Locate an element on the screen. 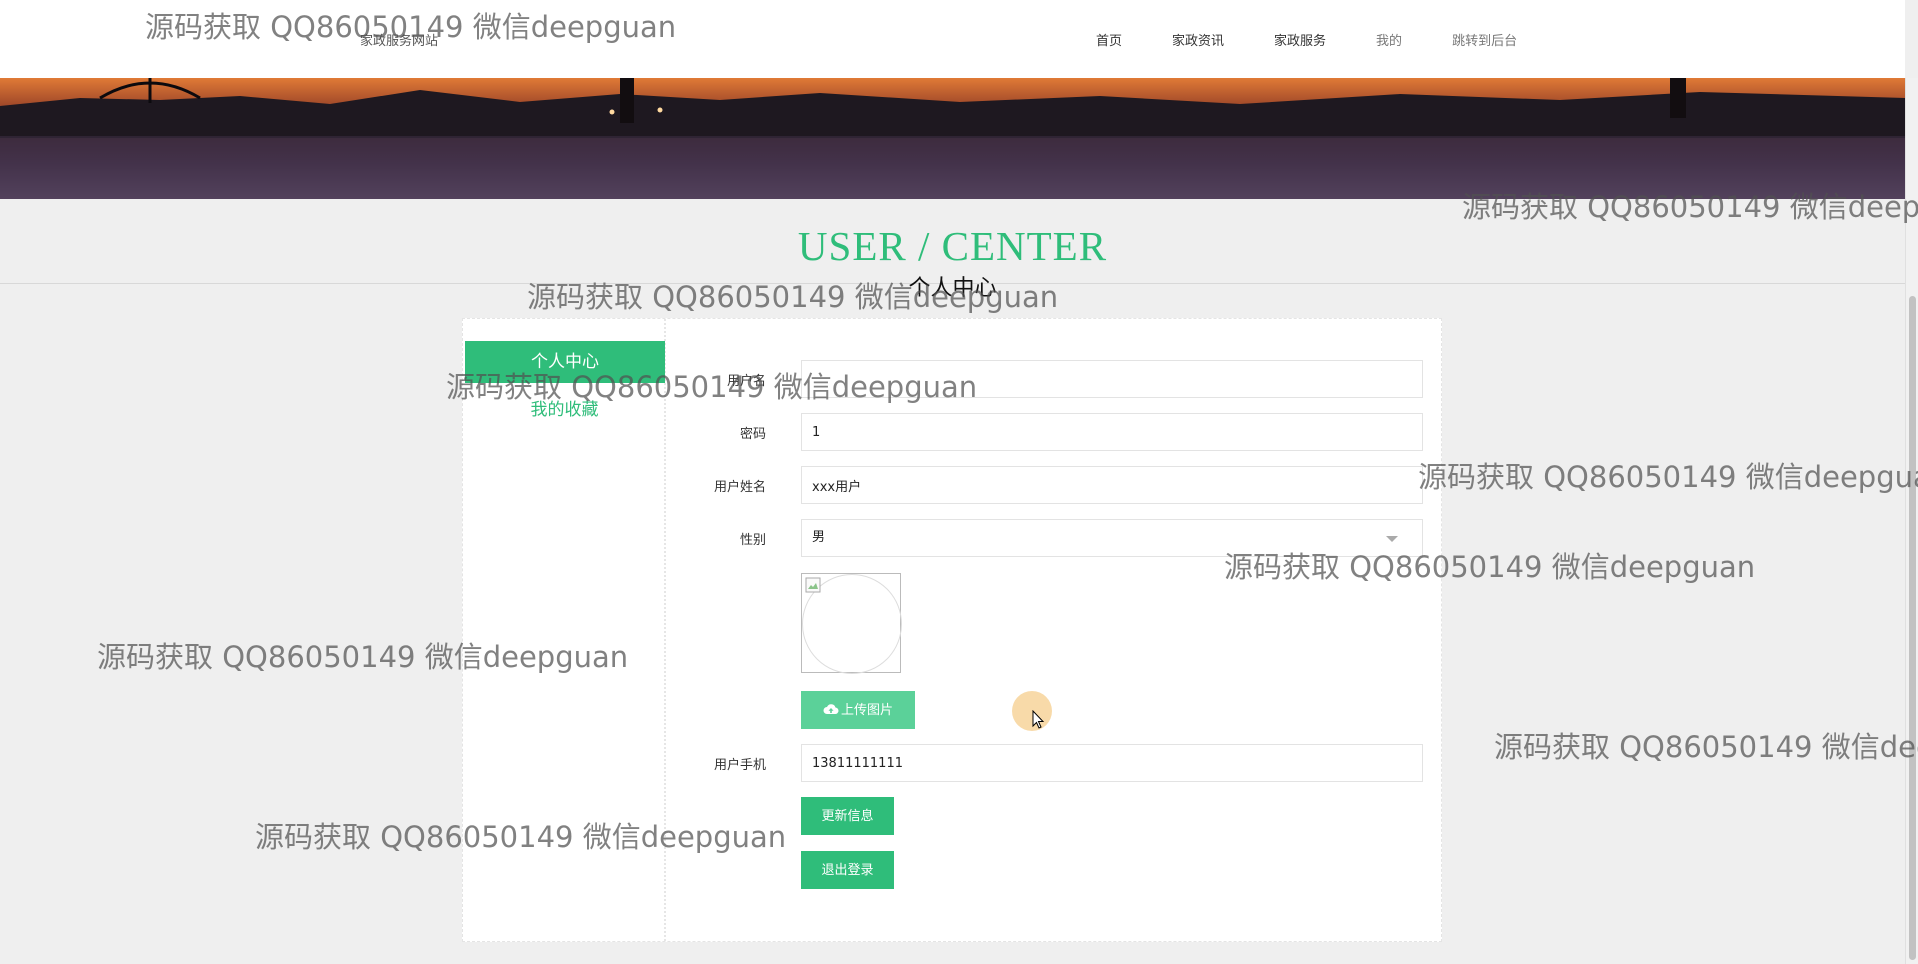 Image resolution: width=1918 pixels, height=964 pixels. upload-image-label: 上传图片 is located at coordinates (866, 709).